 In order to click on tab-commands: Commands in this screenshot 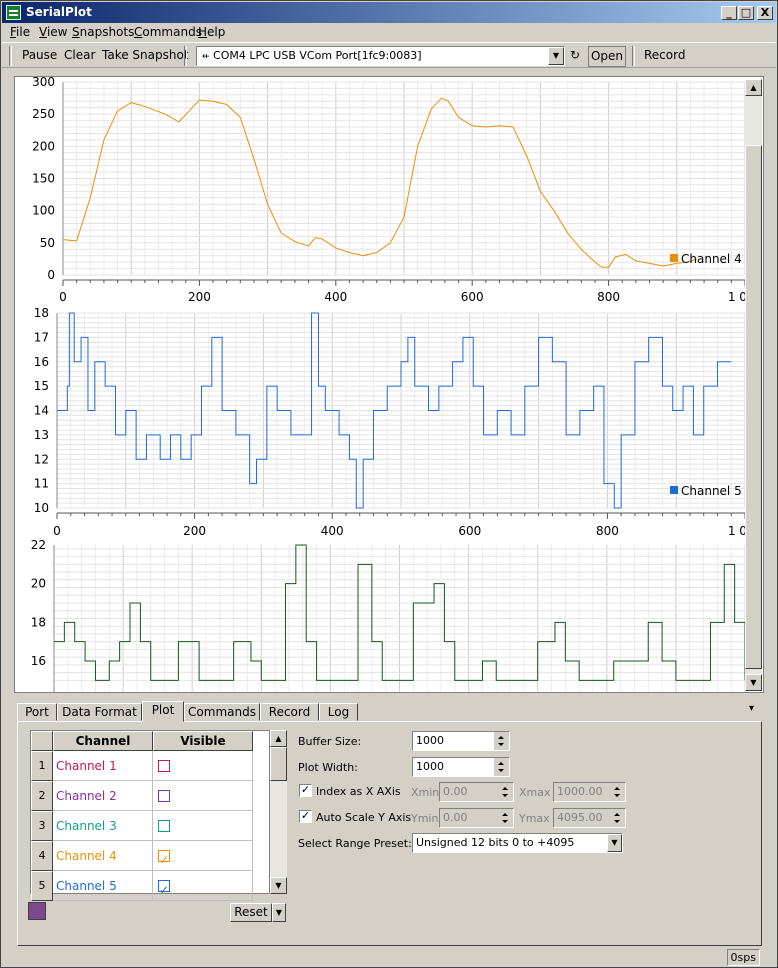, I will do `click(222, 712)`.